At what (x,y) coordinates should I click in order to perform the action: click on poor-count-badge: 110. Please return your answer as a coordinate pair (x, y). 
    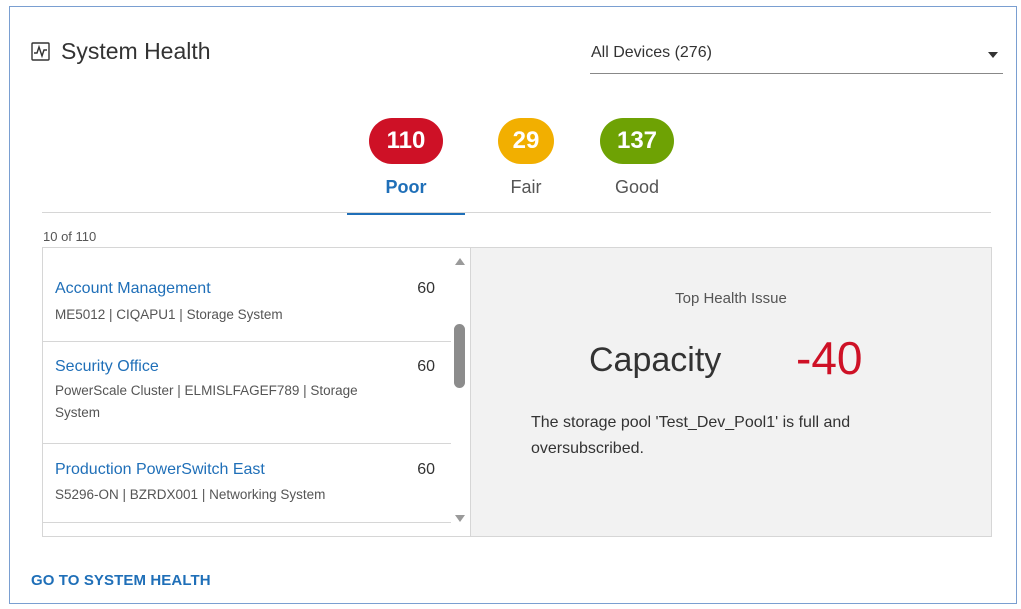
    Looking at the image, I should click on (406, 141).